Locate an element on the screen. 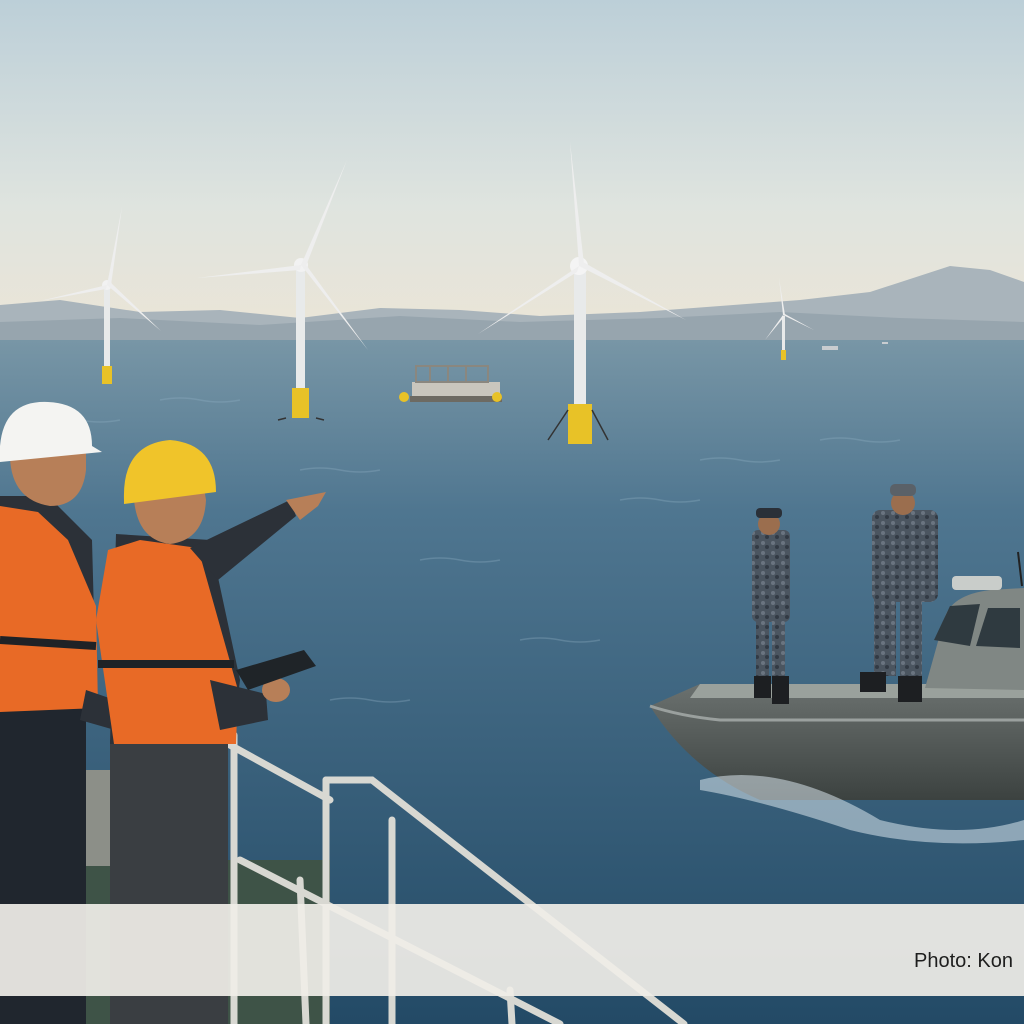  caption-band is located at coordinates (512, 950).